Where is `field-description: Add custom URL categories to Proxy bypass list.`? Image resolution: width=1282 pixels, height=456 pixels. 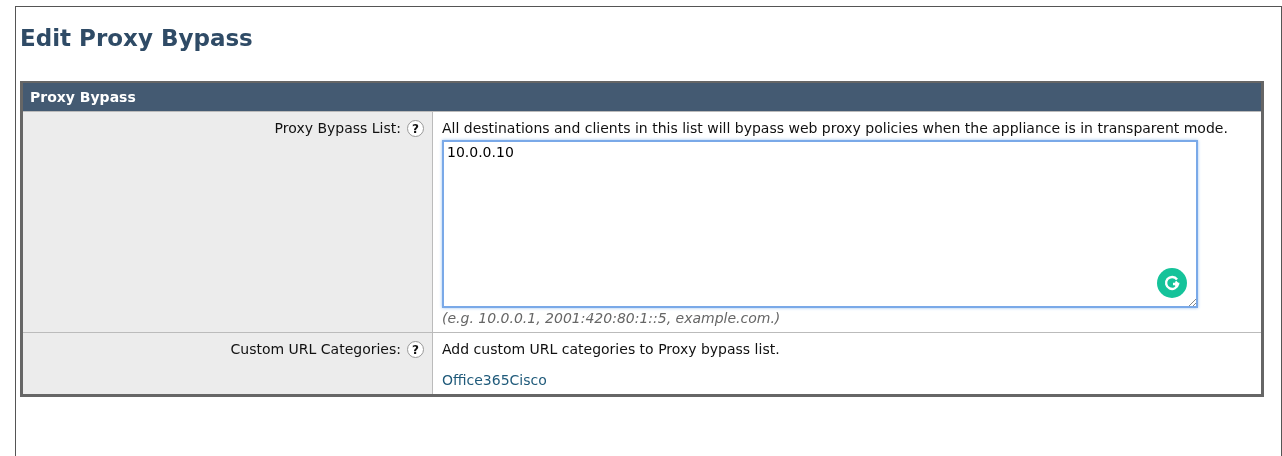 field-description: Add custom URL categories to Proxy bypass list. is located at coordinates (611, 349).